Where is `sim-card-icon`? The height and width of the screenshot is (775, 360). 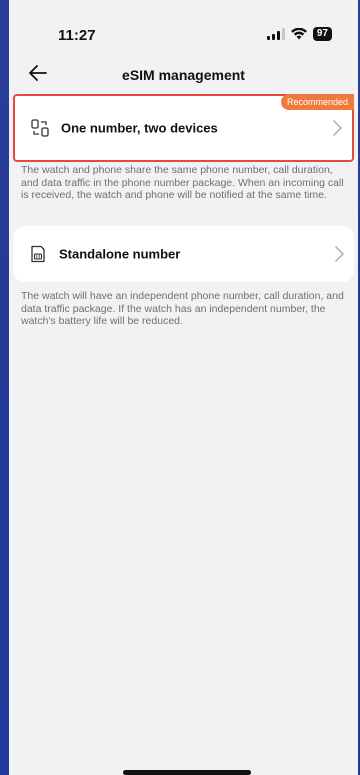 sim-card-icon is located at coordinates (38, 254).